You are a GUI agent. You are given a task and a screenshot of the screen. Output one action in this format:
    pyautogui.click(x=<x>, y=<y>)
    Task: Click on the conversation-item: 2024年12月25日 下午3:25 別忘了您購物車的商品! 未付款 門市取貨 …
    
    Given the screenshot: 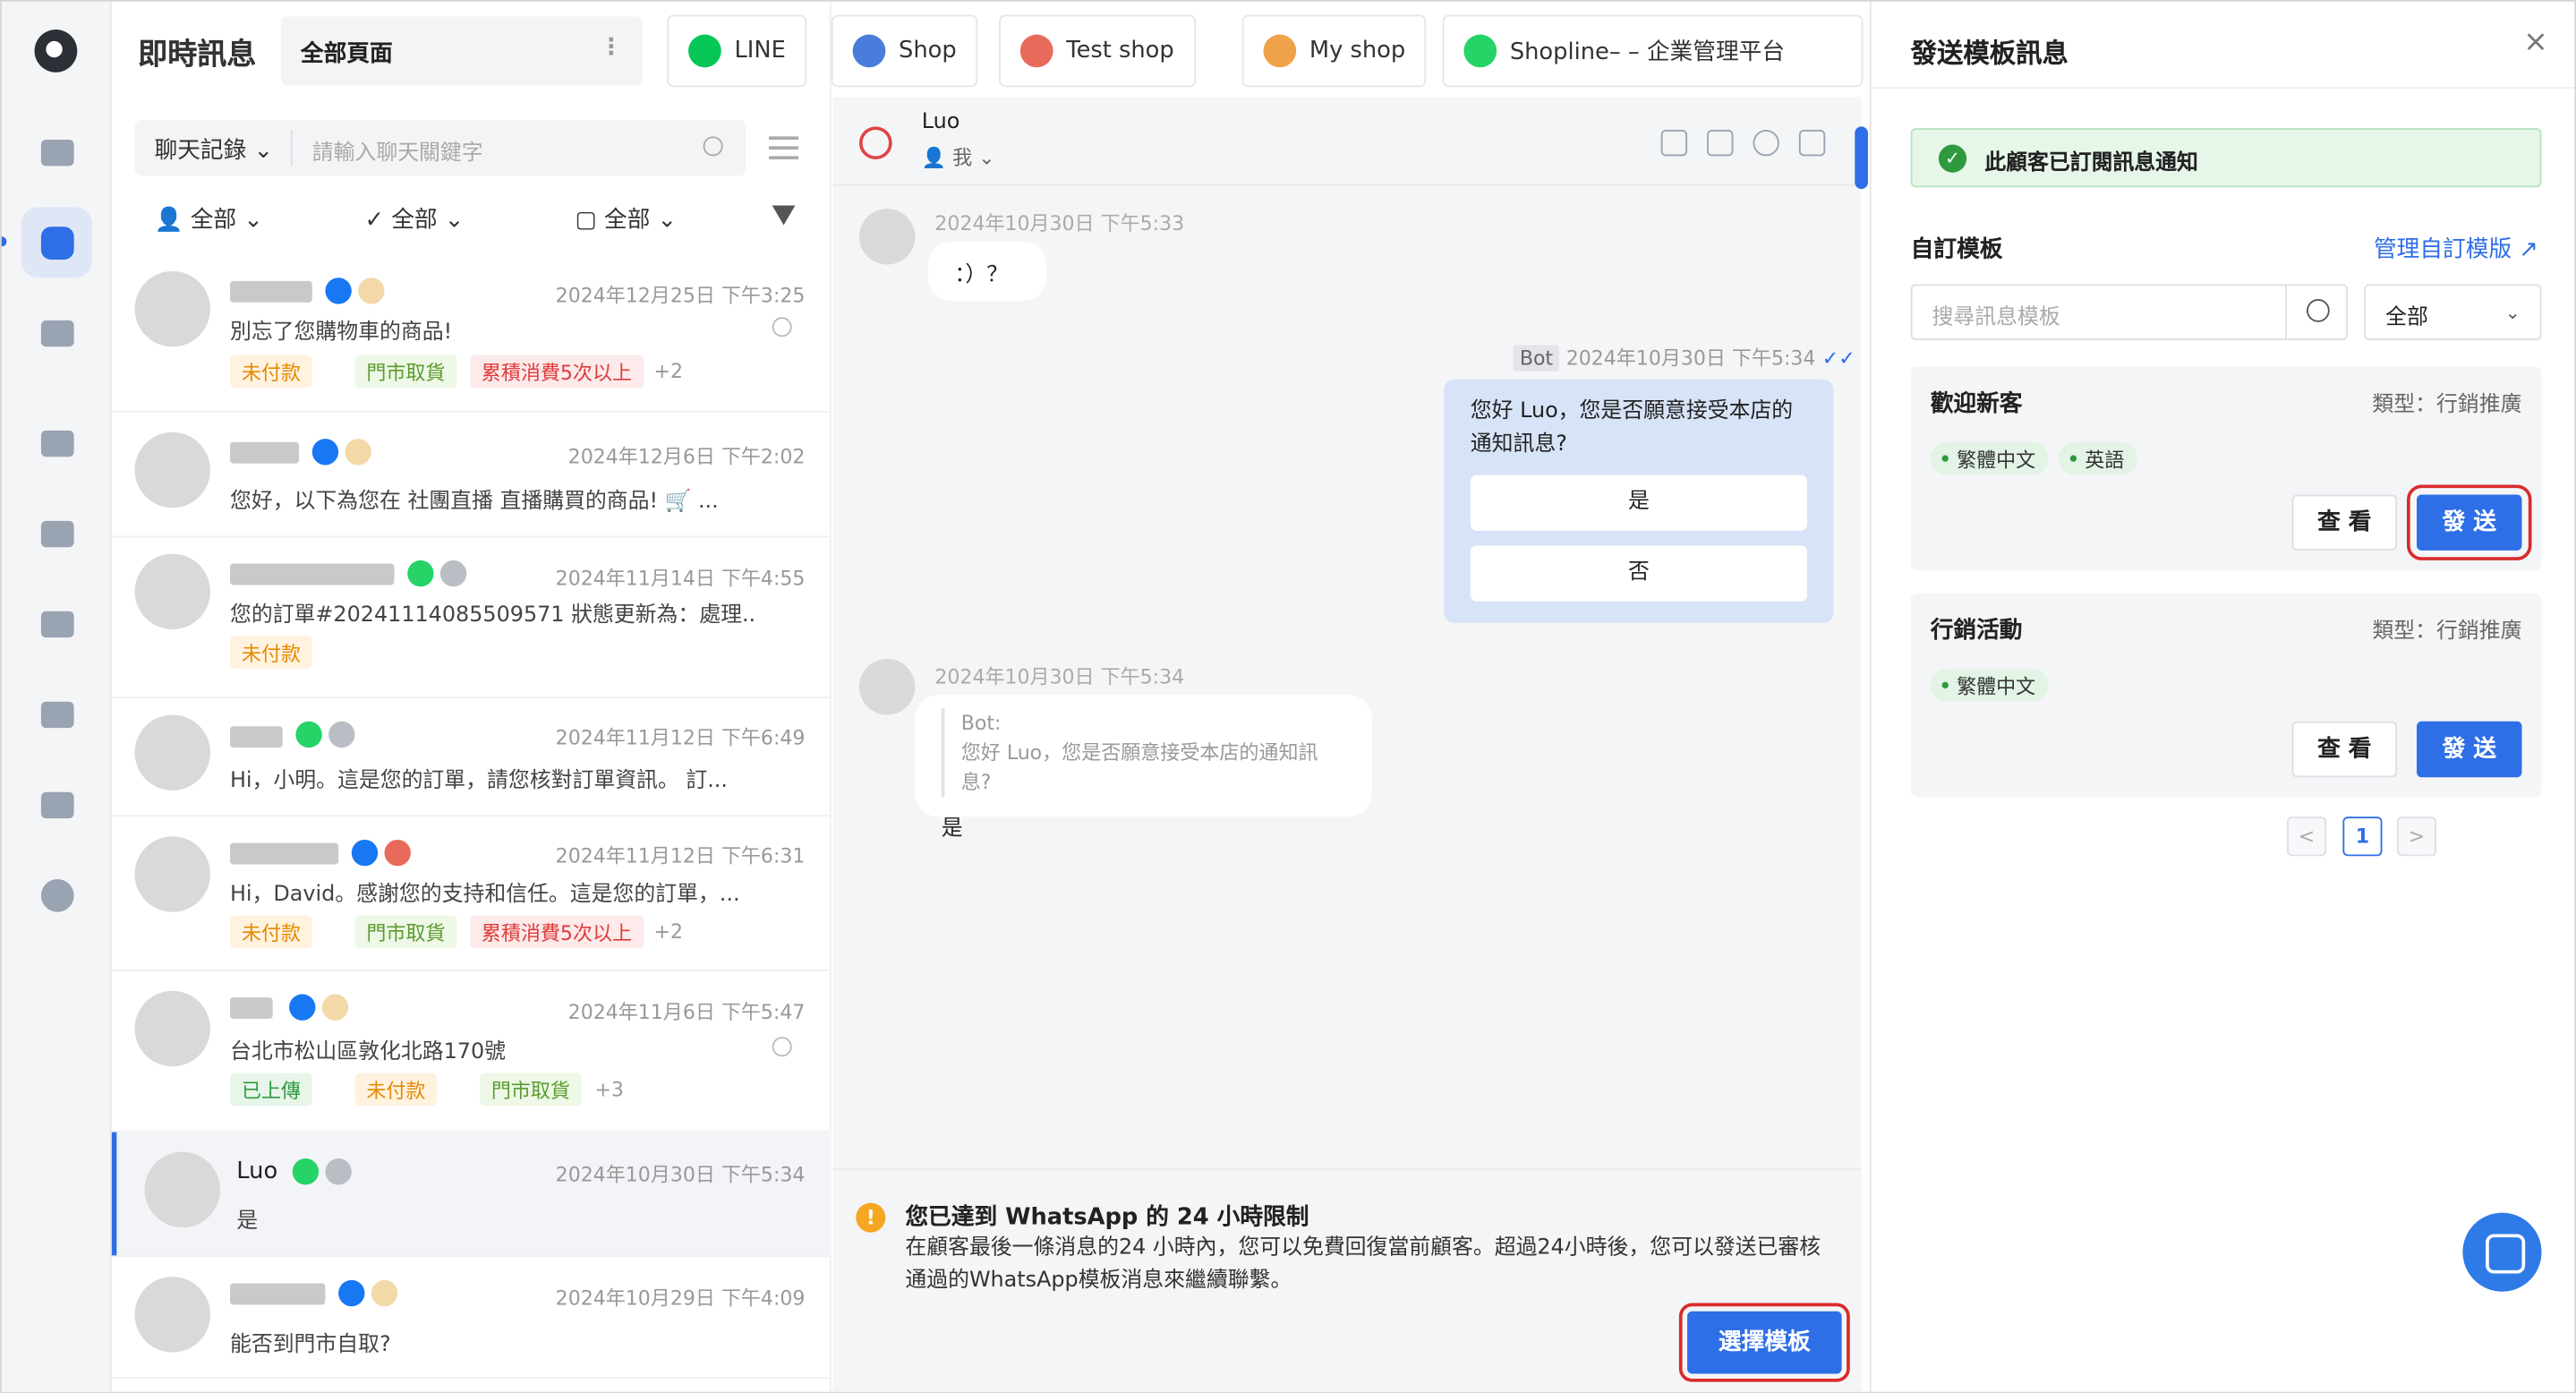 What is the action you would take?
    pyautogui.click(x=471, y=332)
    